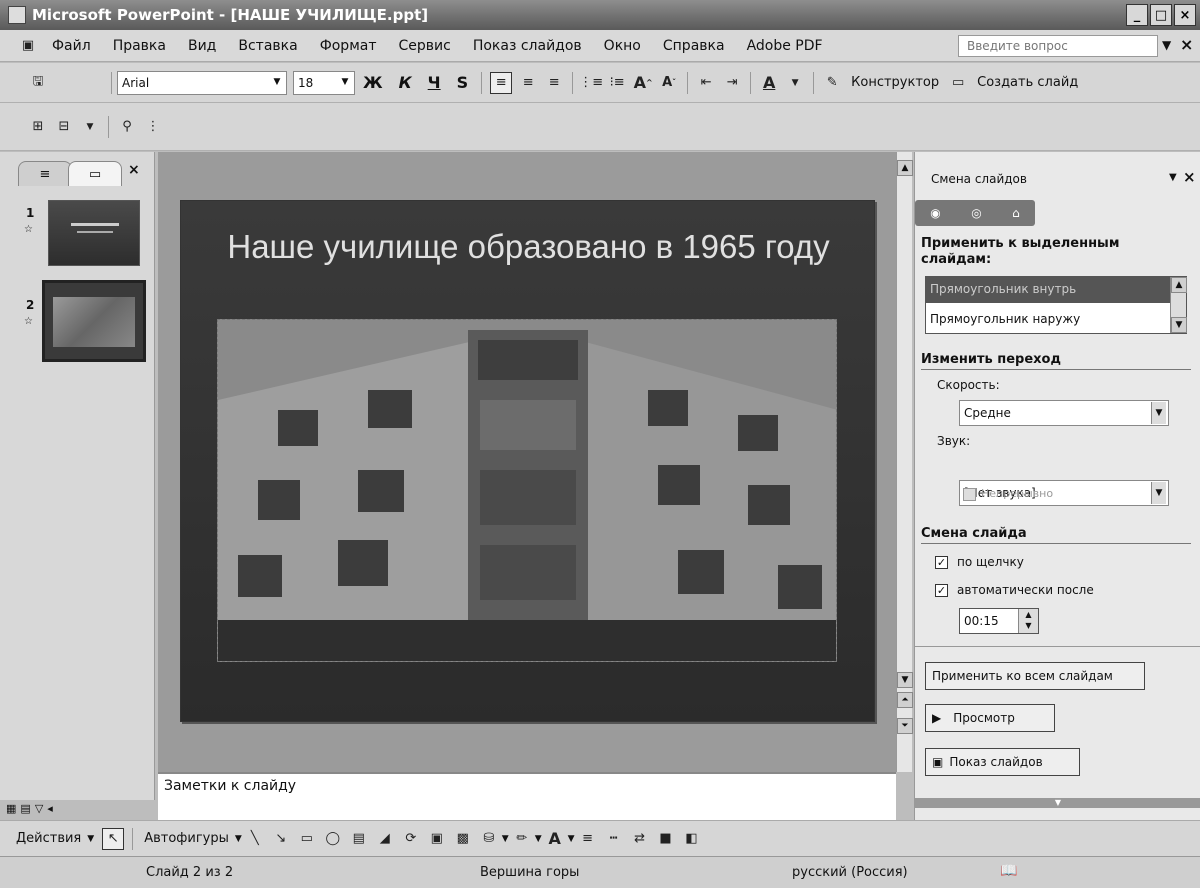 Image resolution: width=1200 pixels, height=888 pixels. What do you see at coordinates (348, 46) in the screenshot?
I see `menu-format: Формат` at bounding box center [348, 46].